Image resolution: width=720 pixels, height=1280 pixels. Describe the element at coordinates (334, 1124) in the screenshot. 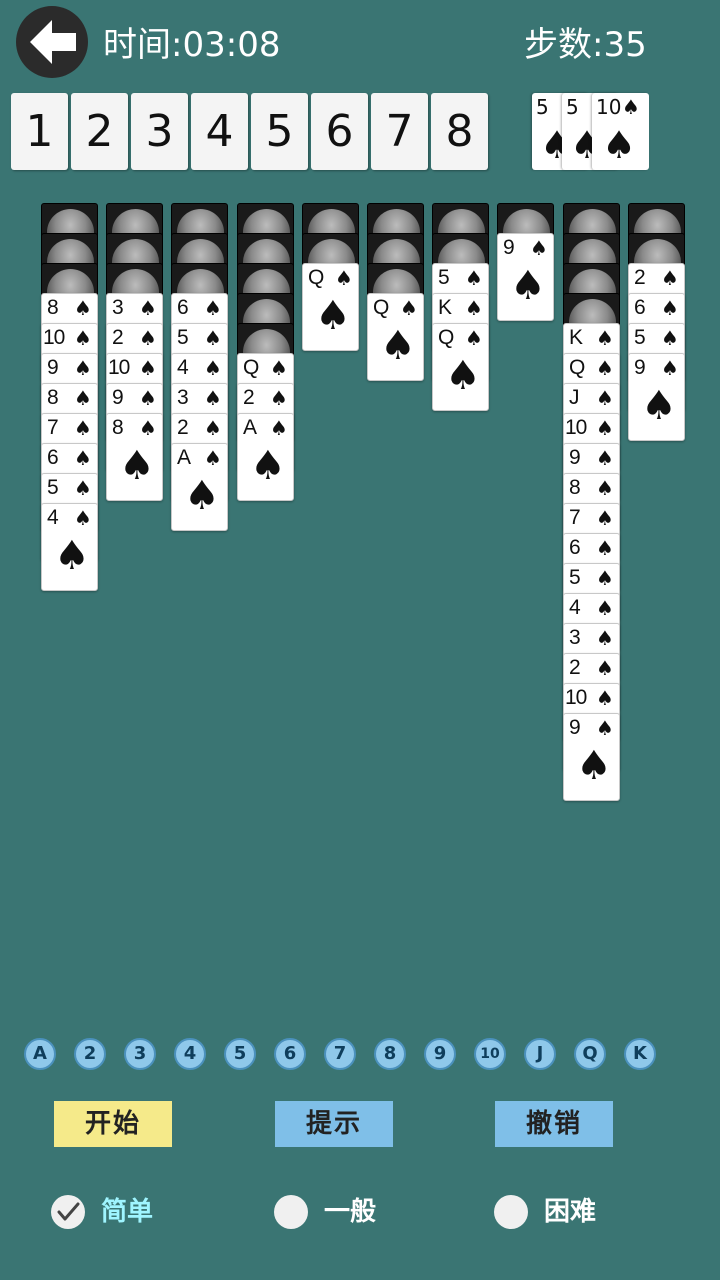

I see `hint-button: 提示` at that location.